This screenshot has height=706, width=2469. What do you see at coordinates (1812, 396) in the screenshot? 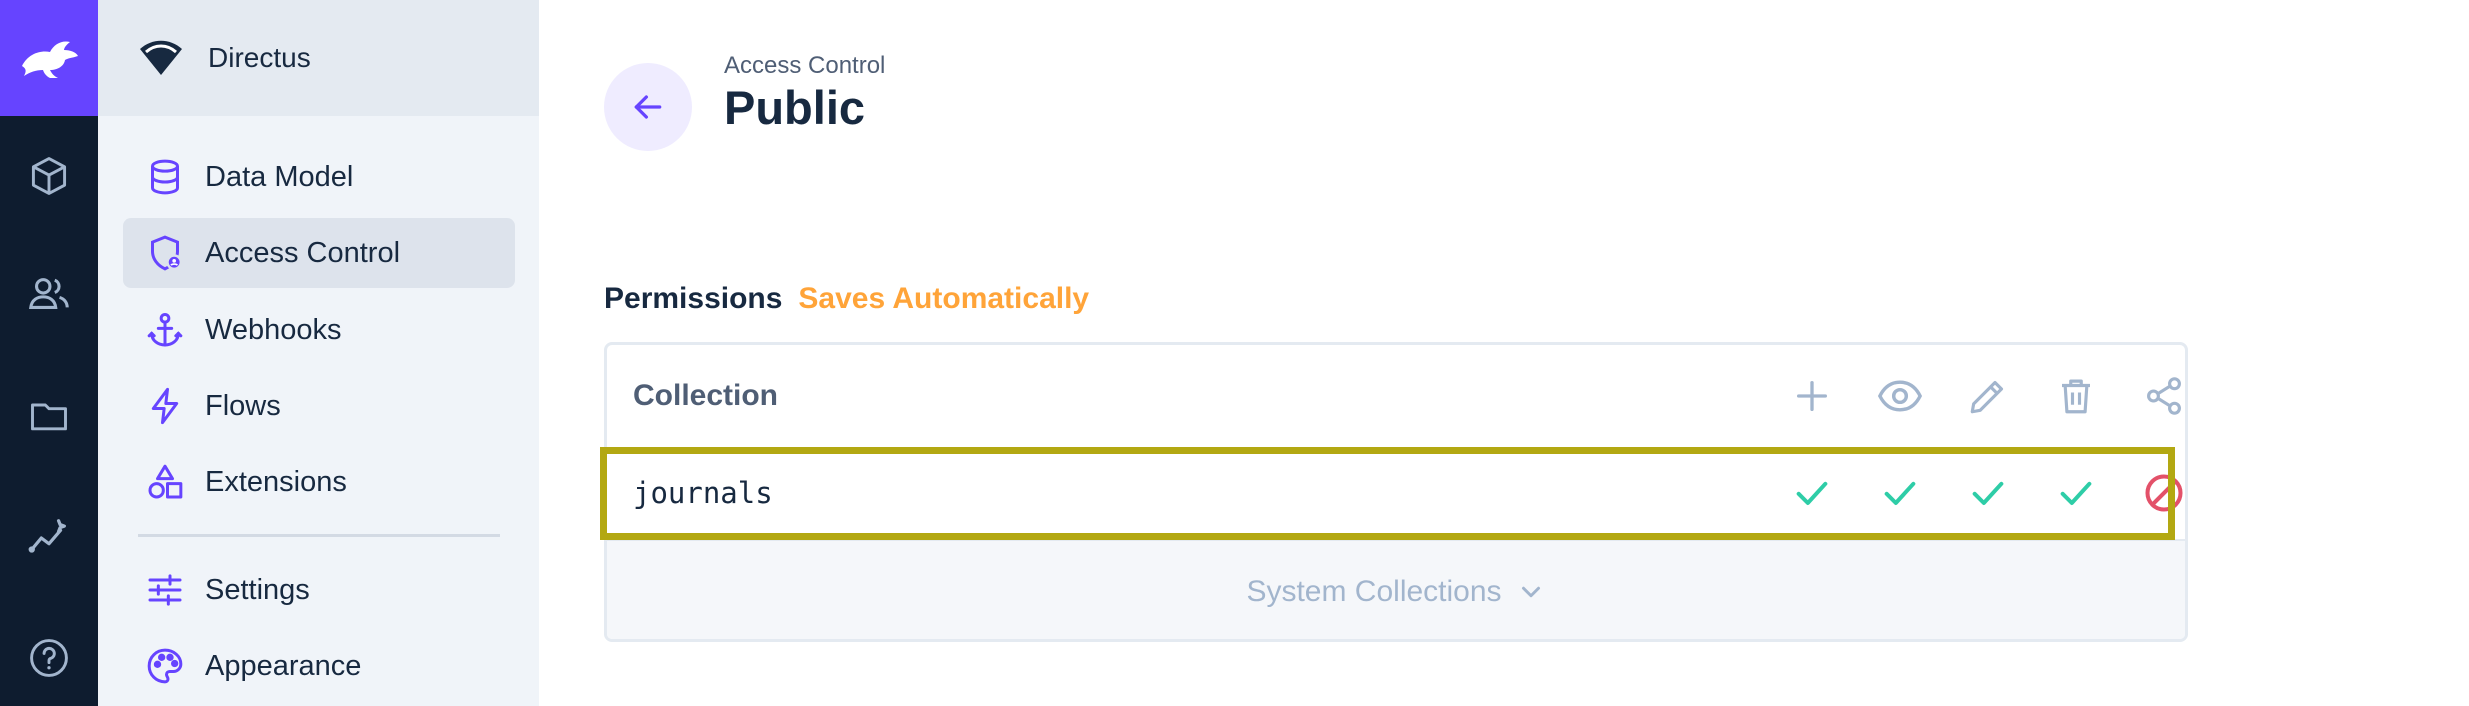
I see `create-icon` at bounding box center [1812, 396].